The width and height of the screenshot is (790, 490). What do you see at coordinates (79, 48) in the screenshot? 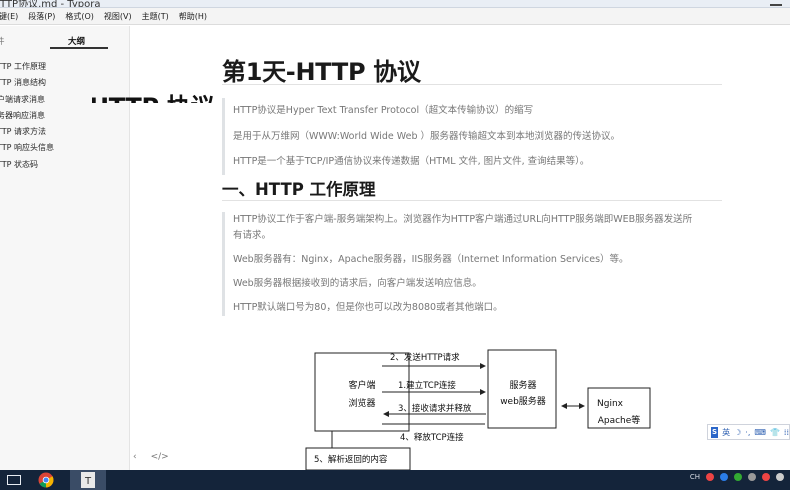
I see `active-tab-indicator` at bounding box center [79, 48].